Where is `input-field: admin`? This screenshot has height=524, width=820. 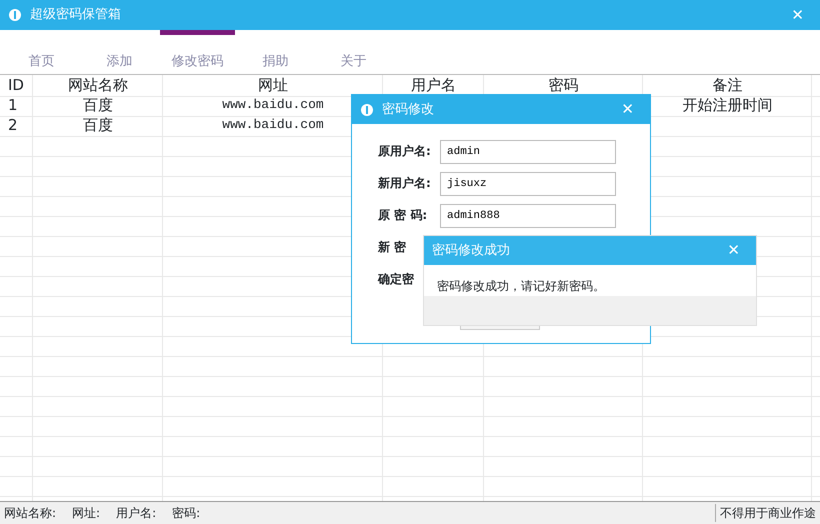
input-field: admin is located at coordinates (528, 152).